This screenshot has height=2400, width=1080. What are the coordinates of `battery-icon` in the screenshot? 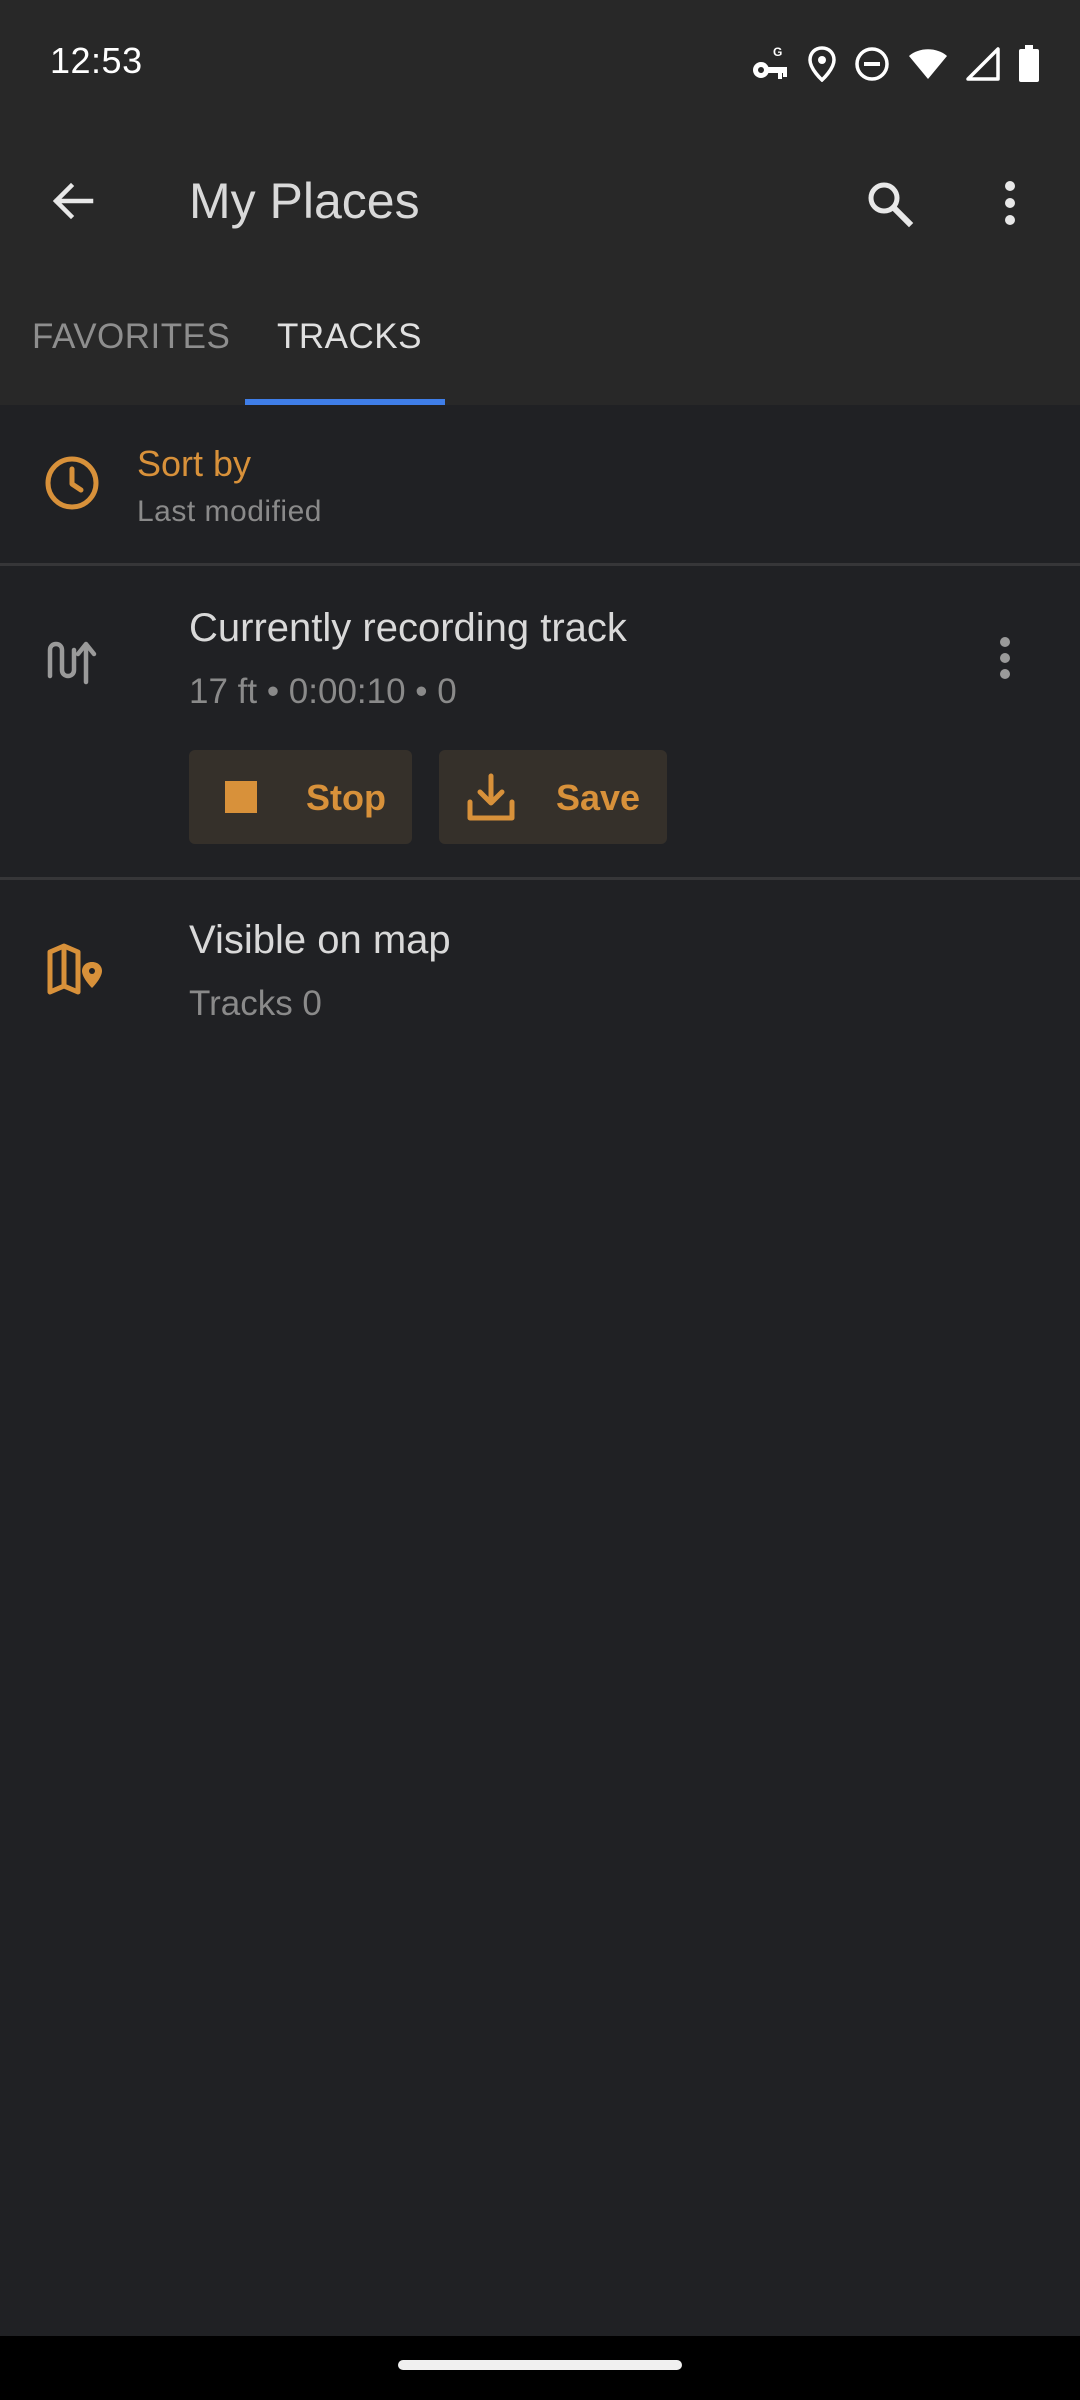 It's located at (1029, 64).